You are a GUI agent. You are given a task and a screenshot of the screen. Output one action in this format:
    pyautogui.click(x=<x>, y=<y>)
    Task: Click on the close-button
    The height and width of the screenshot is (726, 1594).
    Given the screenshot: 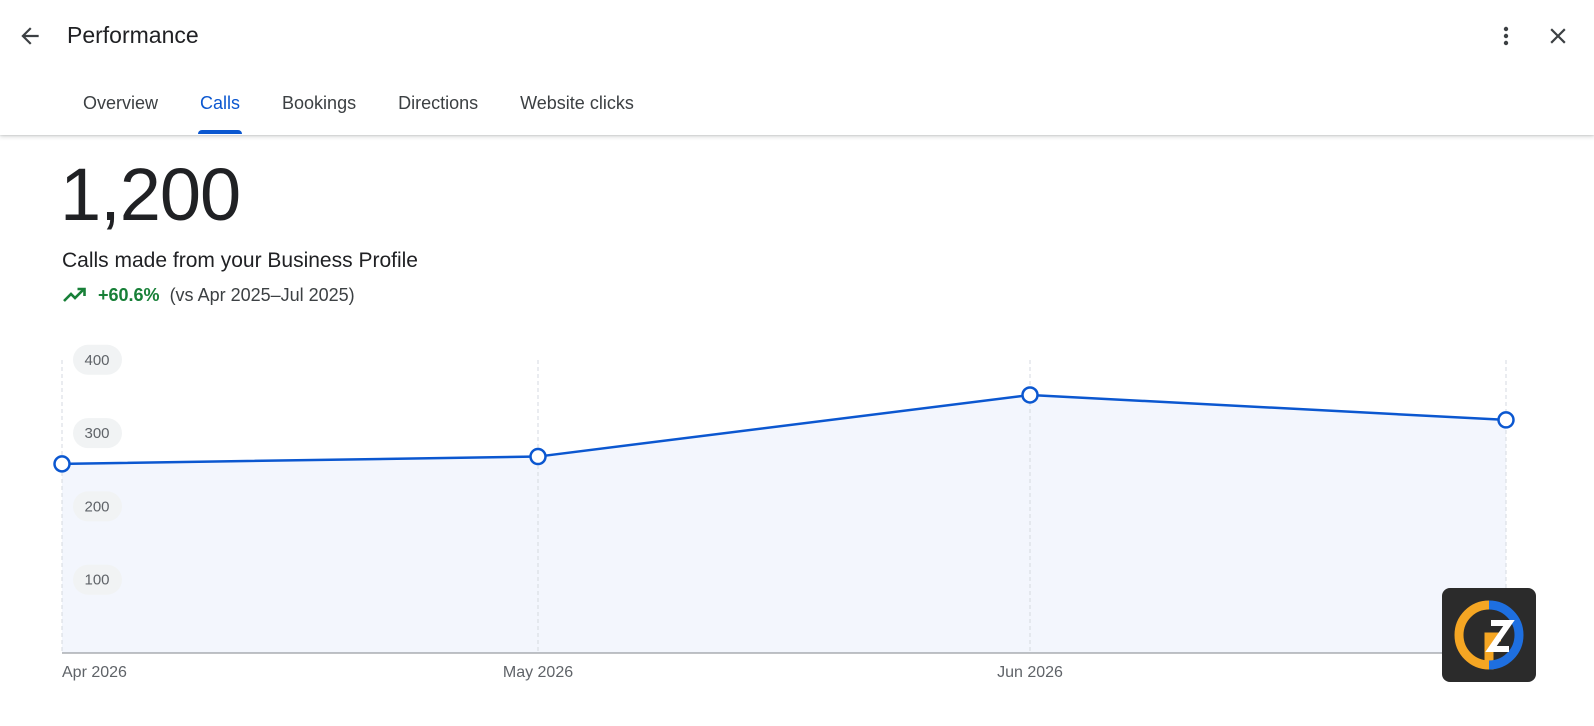 What is the action you would take?
    pyautogui.click(x=1558, y=36)
    